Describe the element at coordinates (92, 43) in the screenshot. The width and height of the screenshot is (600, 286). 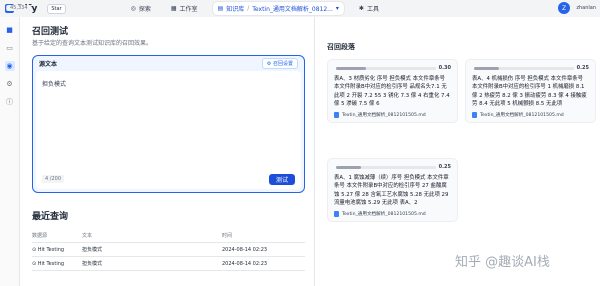
I see `page-subtitle: 基于给定的查询文本测试知识库的召回效果。` at that location.